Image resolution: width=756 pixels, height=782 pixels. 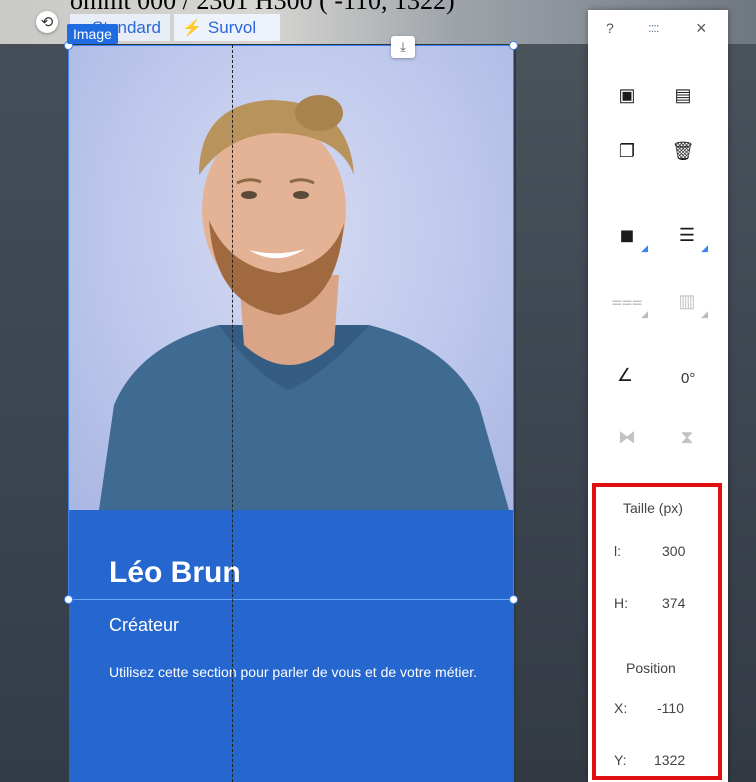 What do you see at coordinates (627, 436) in the screenshot?
I see `flip-horizontal-icon: ⧓` at bounding box center [627, 436].